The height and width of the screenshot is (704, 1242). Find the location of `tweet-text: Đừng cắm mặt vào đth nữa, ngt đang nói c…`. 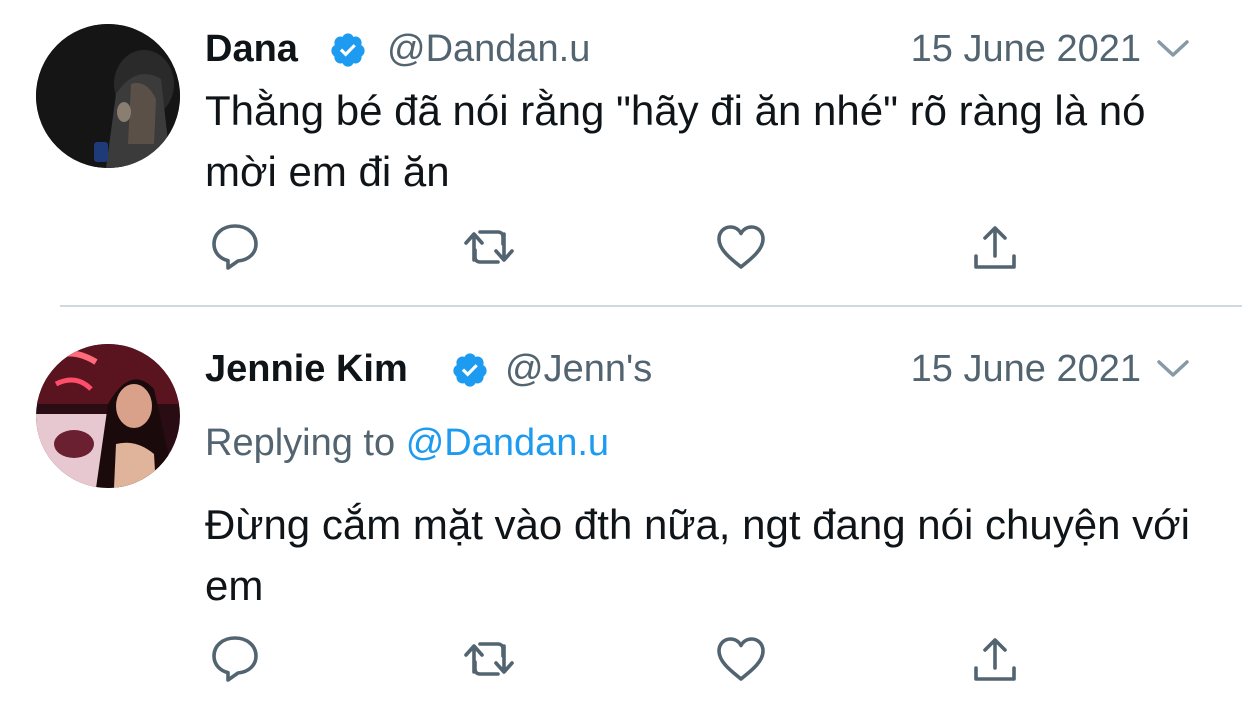

tweet-text: Đừng cắm mặt vào đth nữa, ngt đang nói c… is located at coordinates (697, 555).